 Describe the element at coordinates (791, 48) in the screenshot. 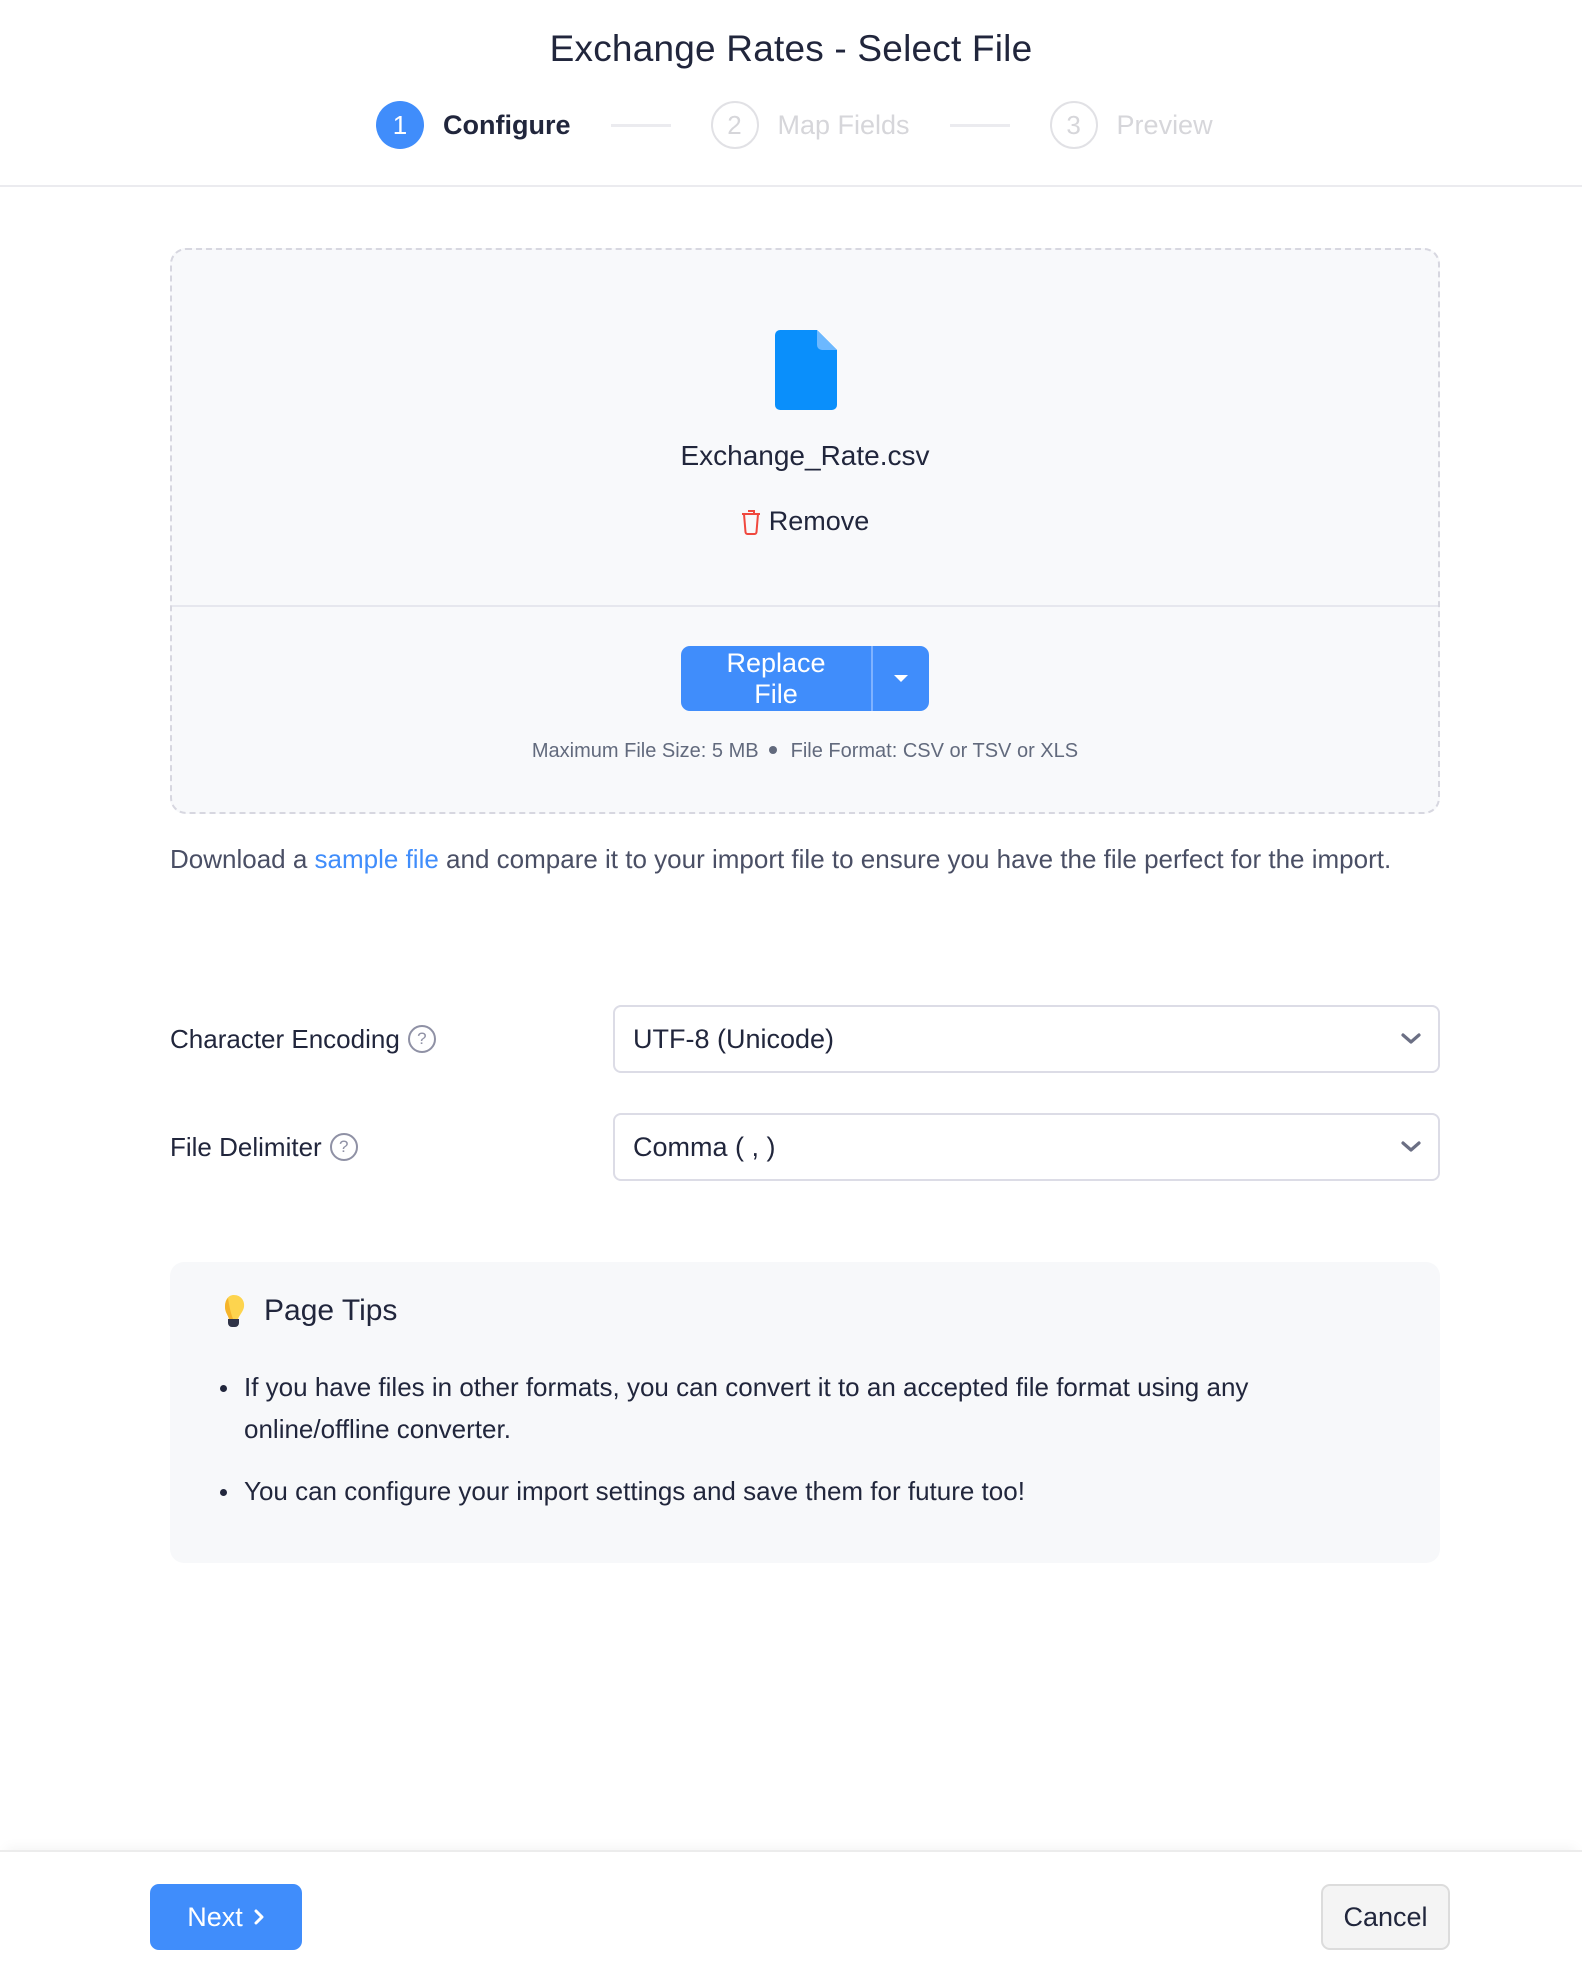

I see `page-title: Exchange Rates - Select File` at that location.